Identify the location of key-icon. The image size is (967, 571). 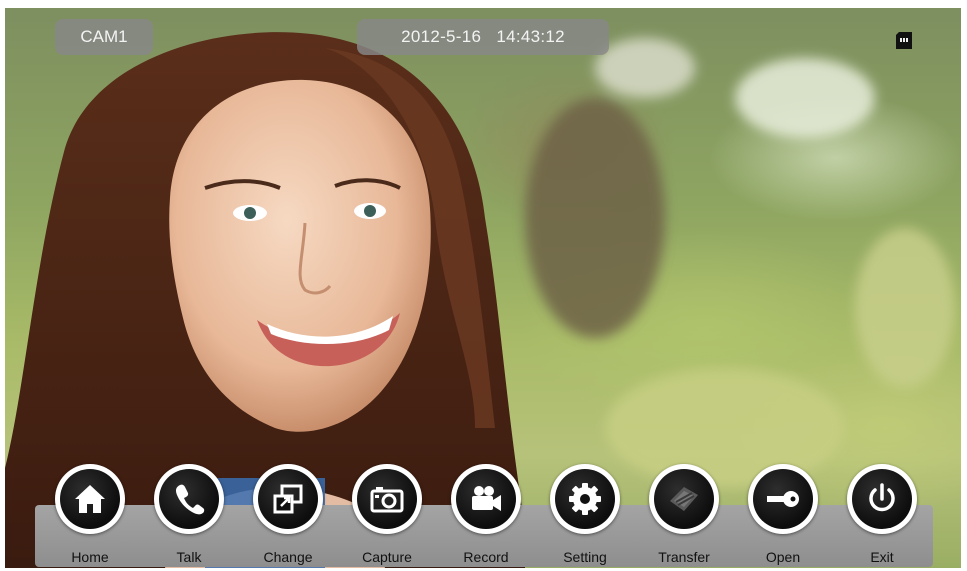
(783, 499).